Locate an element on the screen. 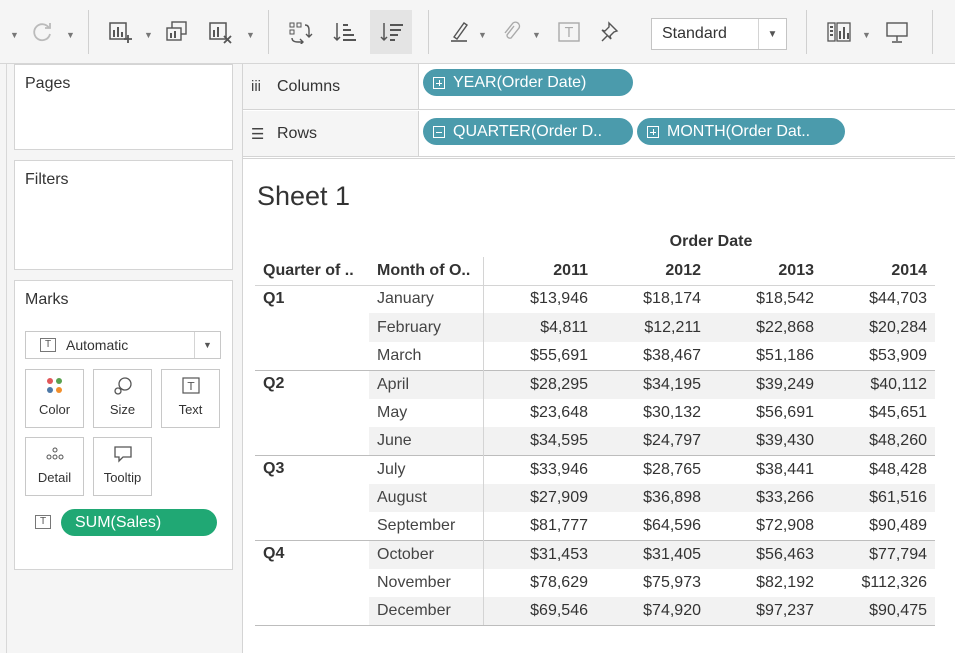 This screenshot has height=653, width=955. fit-mode-select: Standard ▼ is located at coordinates (719, 34).